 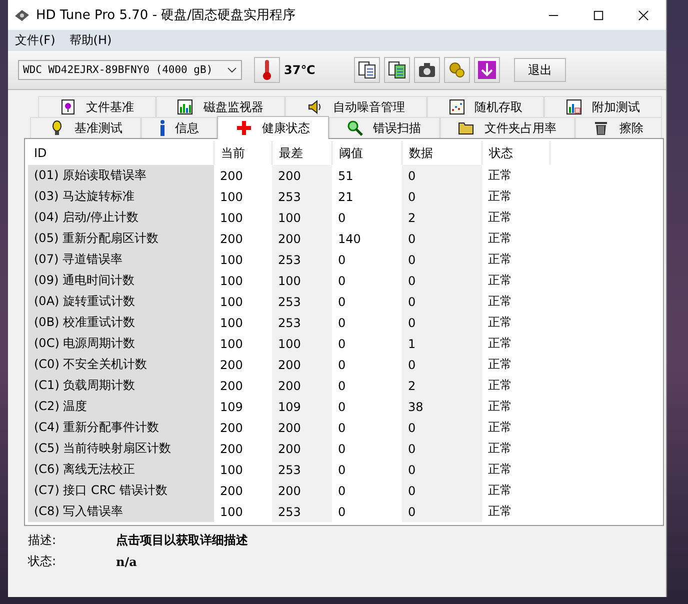 I want to click on temperature-reading: 37℃, so click(x=300, y=70).